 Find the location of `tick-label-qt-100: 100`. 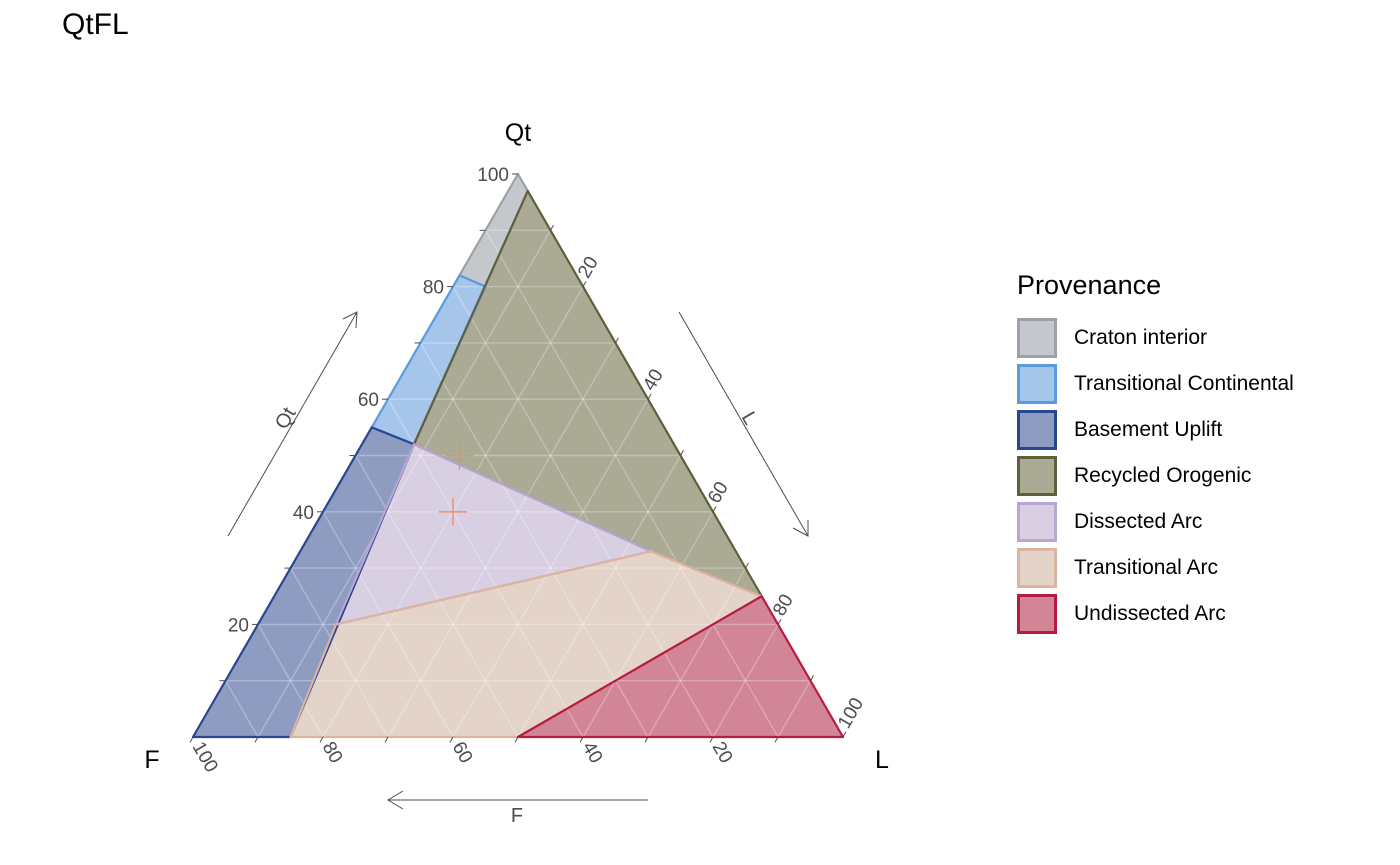

tick-label-qt-100: 100 is located at coordinates (493, 175).